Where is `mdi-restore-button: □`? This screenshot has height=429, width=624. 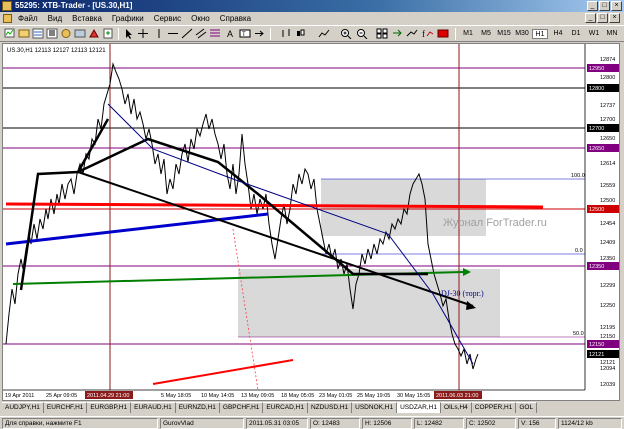 mdi-restore-button: □ is located at coordinates (602, 18).